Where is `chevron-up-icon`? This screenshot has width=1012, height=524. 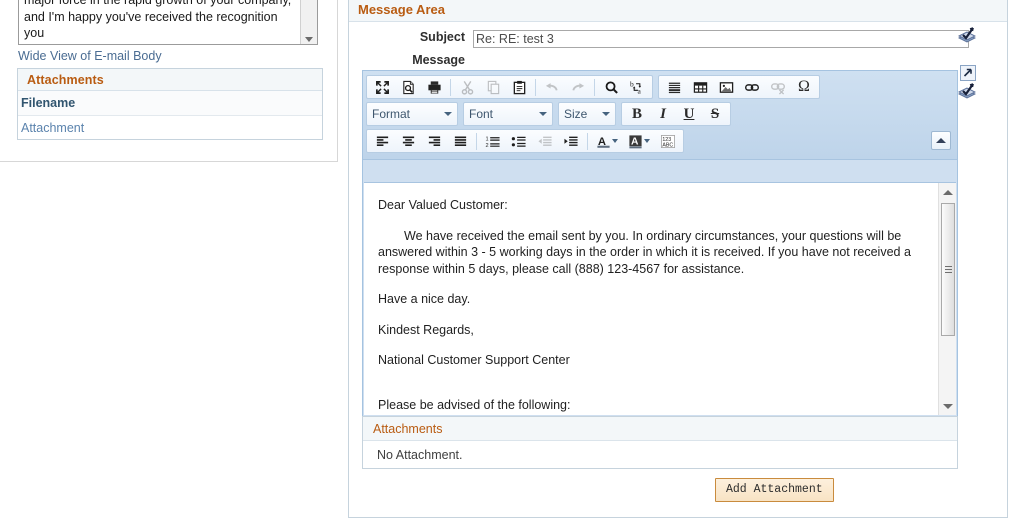
chevron-up-icon is located at coordinates (941, 140).